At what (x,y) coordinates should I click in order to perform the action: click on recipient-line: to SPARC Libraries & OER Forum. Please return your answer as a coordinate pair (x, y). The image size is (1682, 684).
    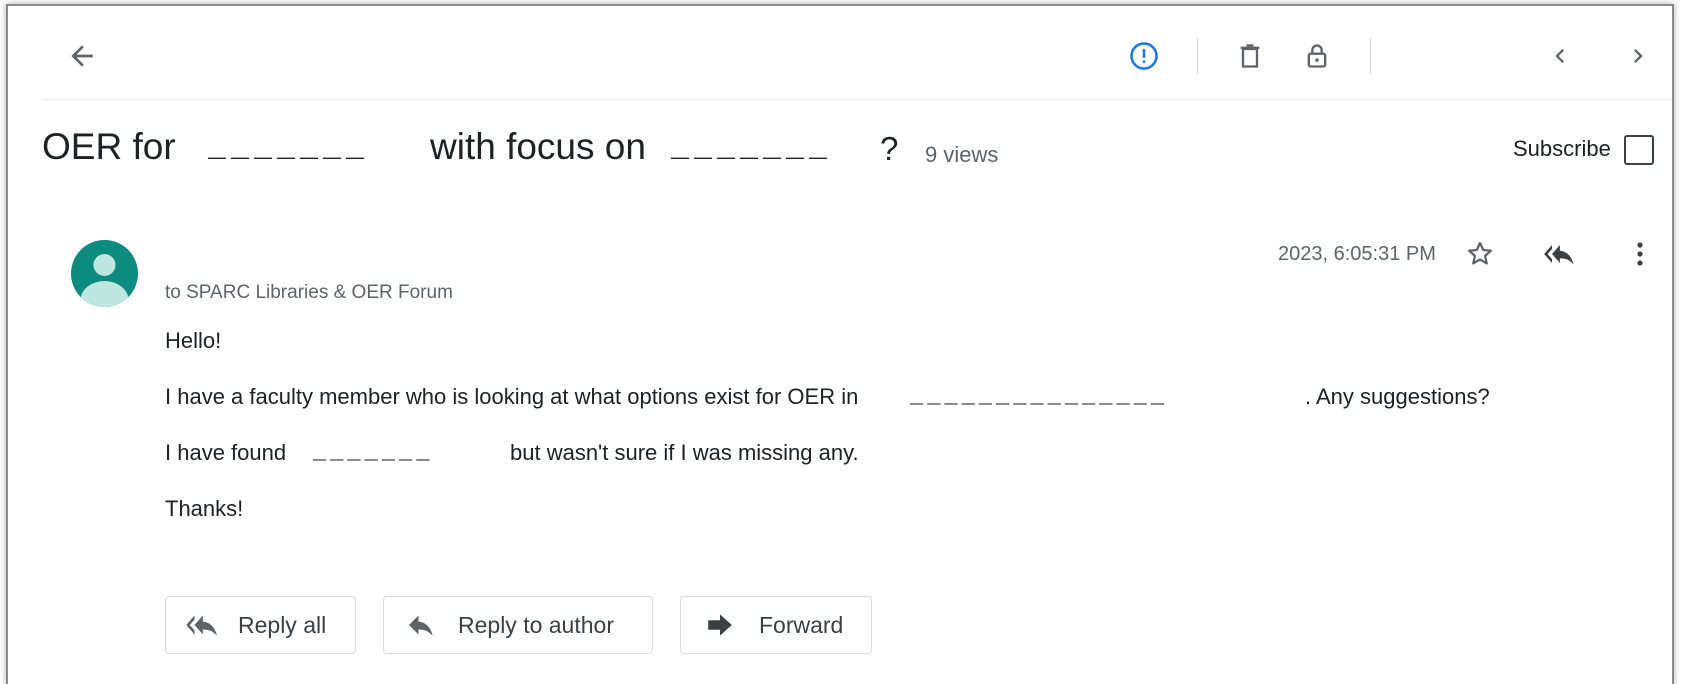
    Looking at the image, I should click on (309, 292).